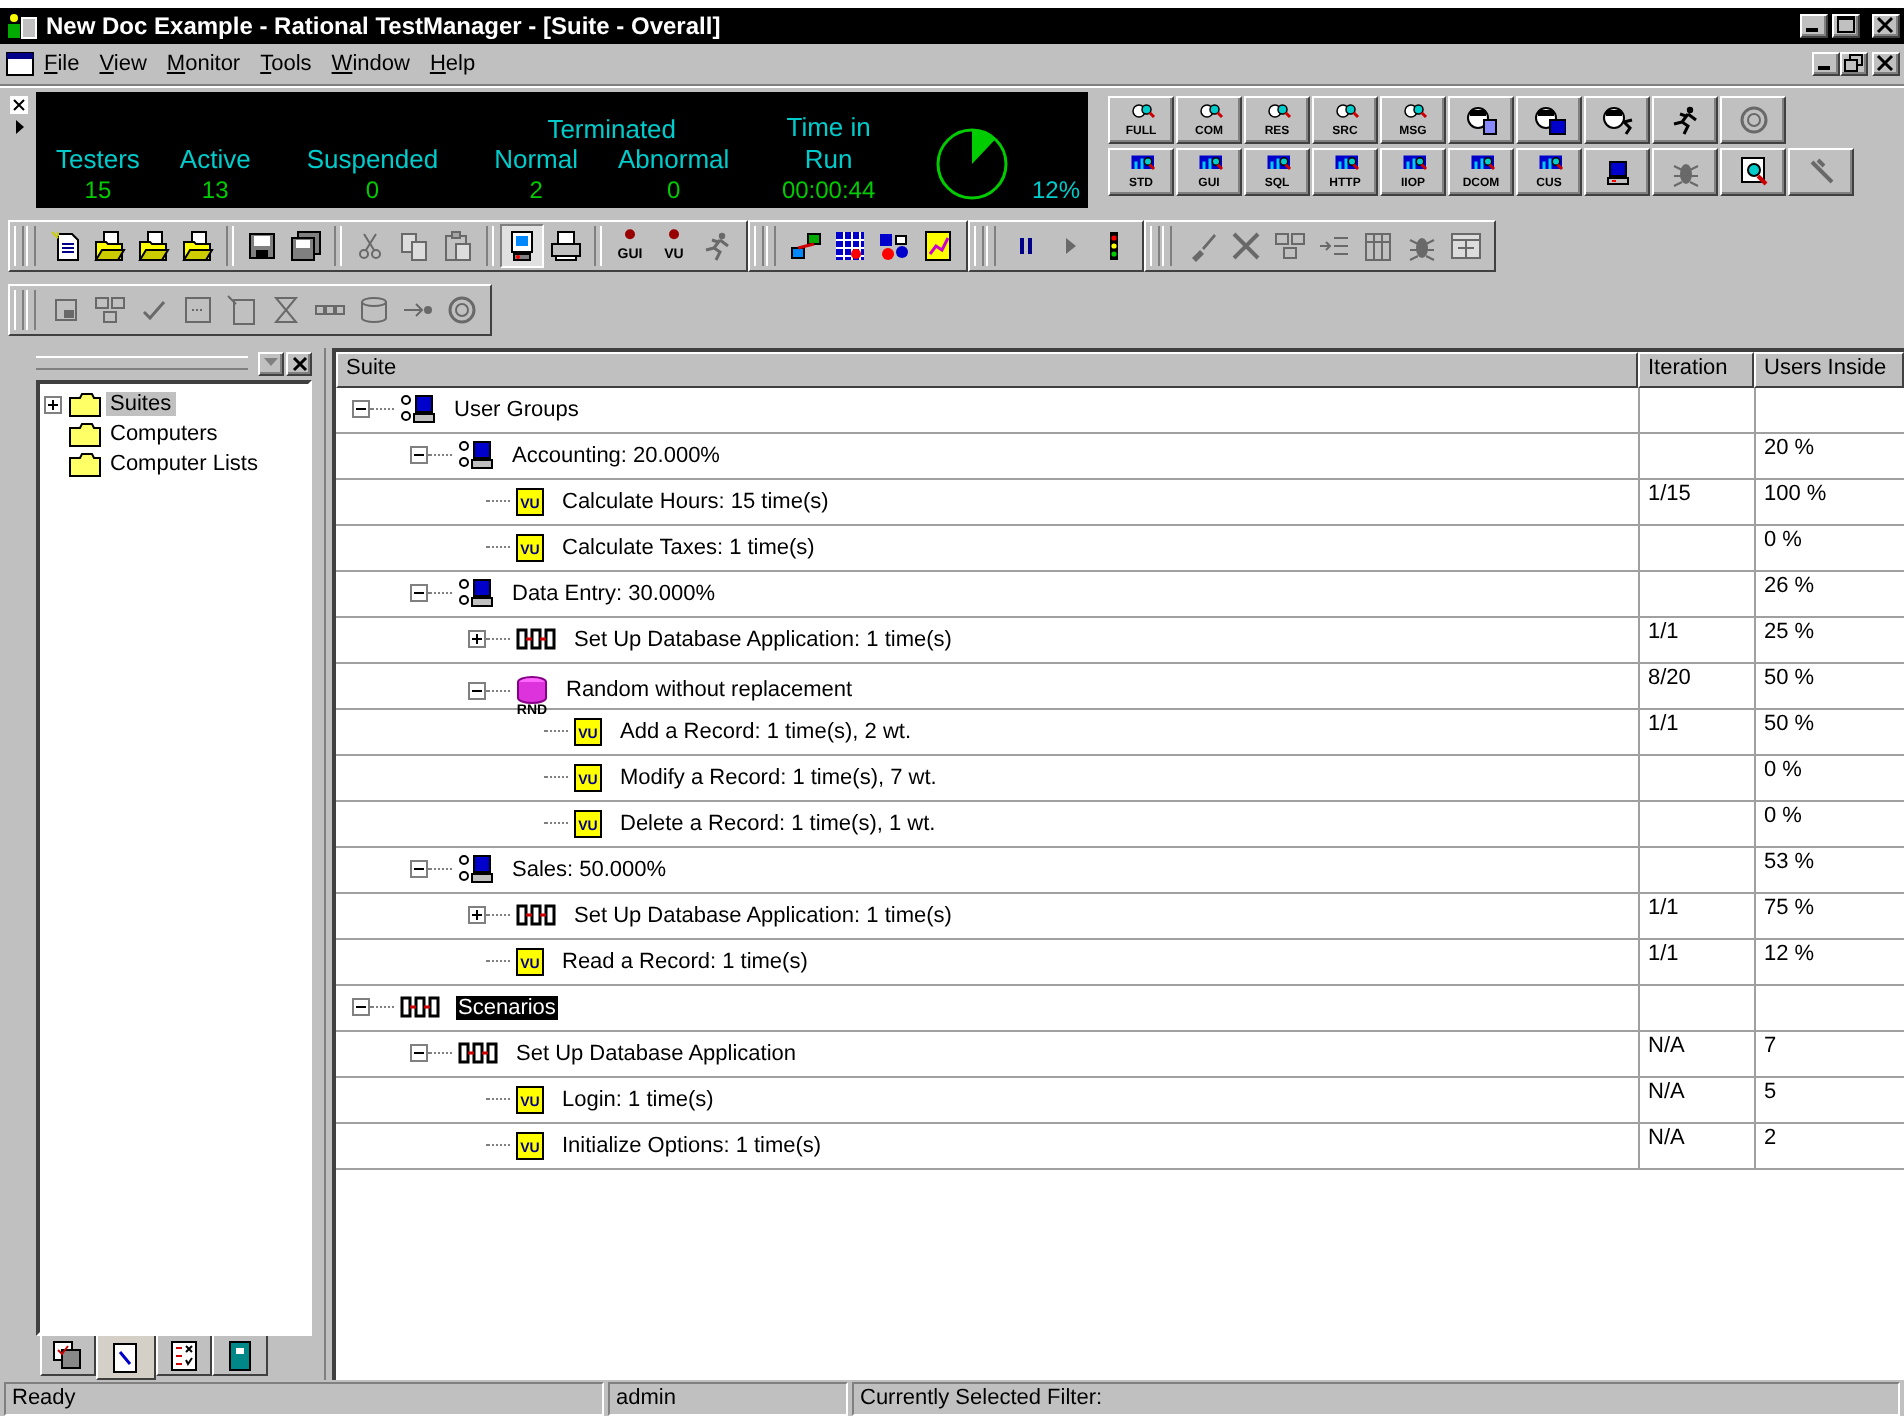  What do you see at coordinates (62, 63) in the screenshot?
I see `menu-item: File` at bounding box center [62, 63].